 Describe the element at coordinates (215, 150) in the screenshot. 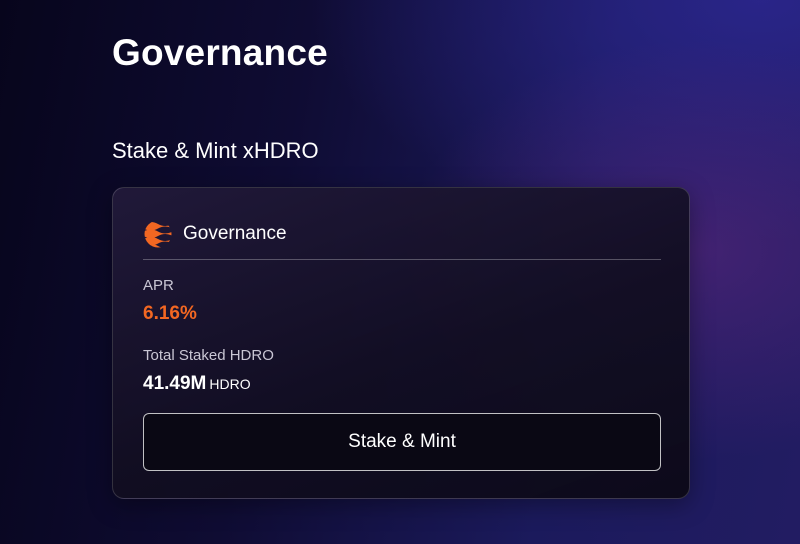

I see `section-title: Stake & Mint xHDRO` at that location.